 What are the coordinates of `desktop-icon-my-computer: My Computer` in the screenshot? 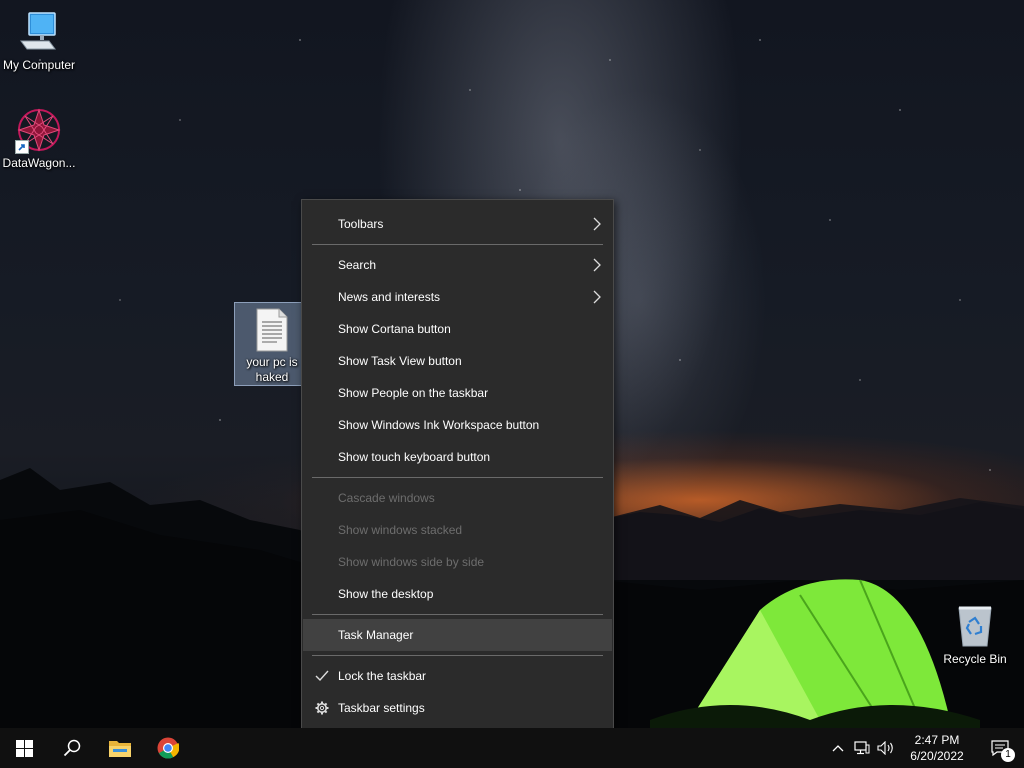 It's located at (39, 40).